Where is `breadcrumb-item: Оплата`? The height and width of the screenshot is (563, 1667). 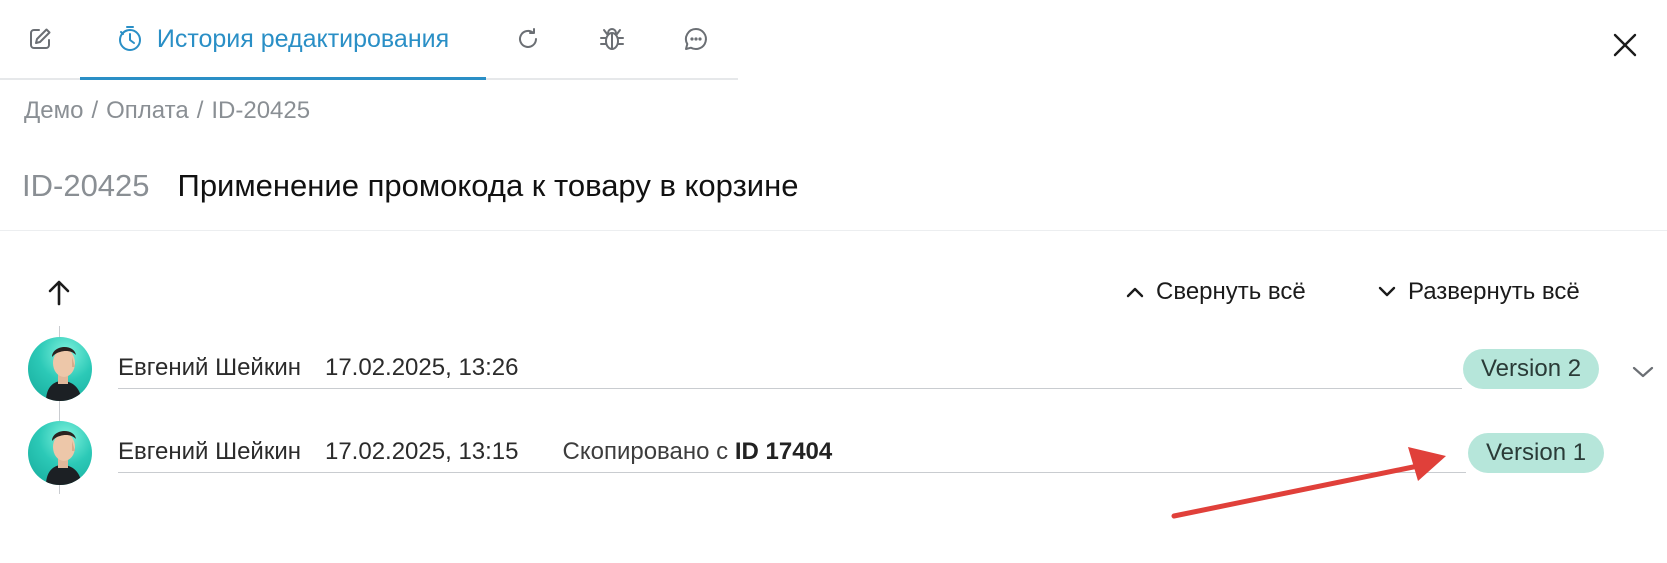
breadcrumb-item: Оплата is located at coordinates (147, 110).